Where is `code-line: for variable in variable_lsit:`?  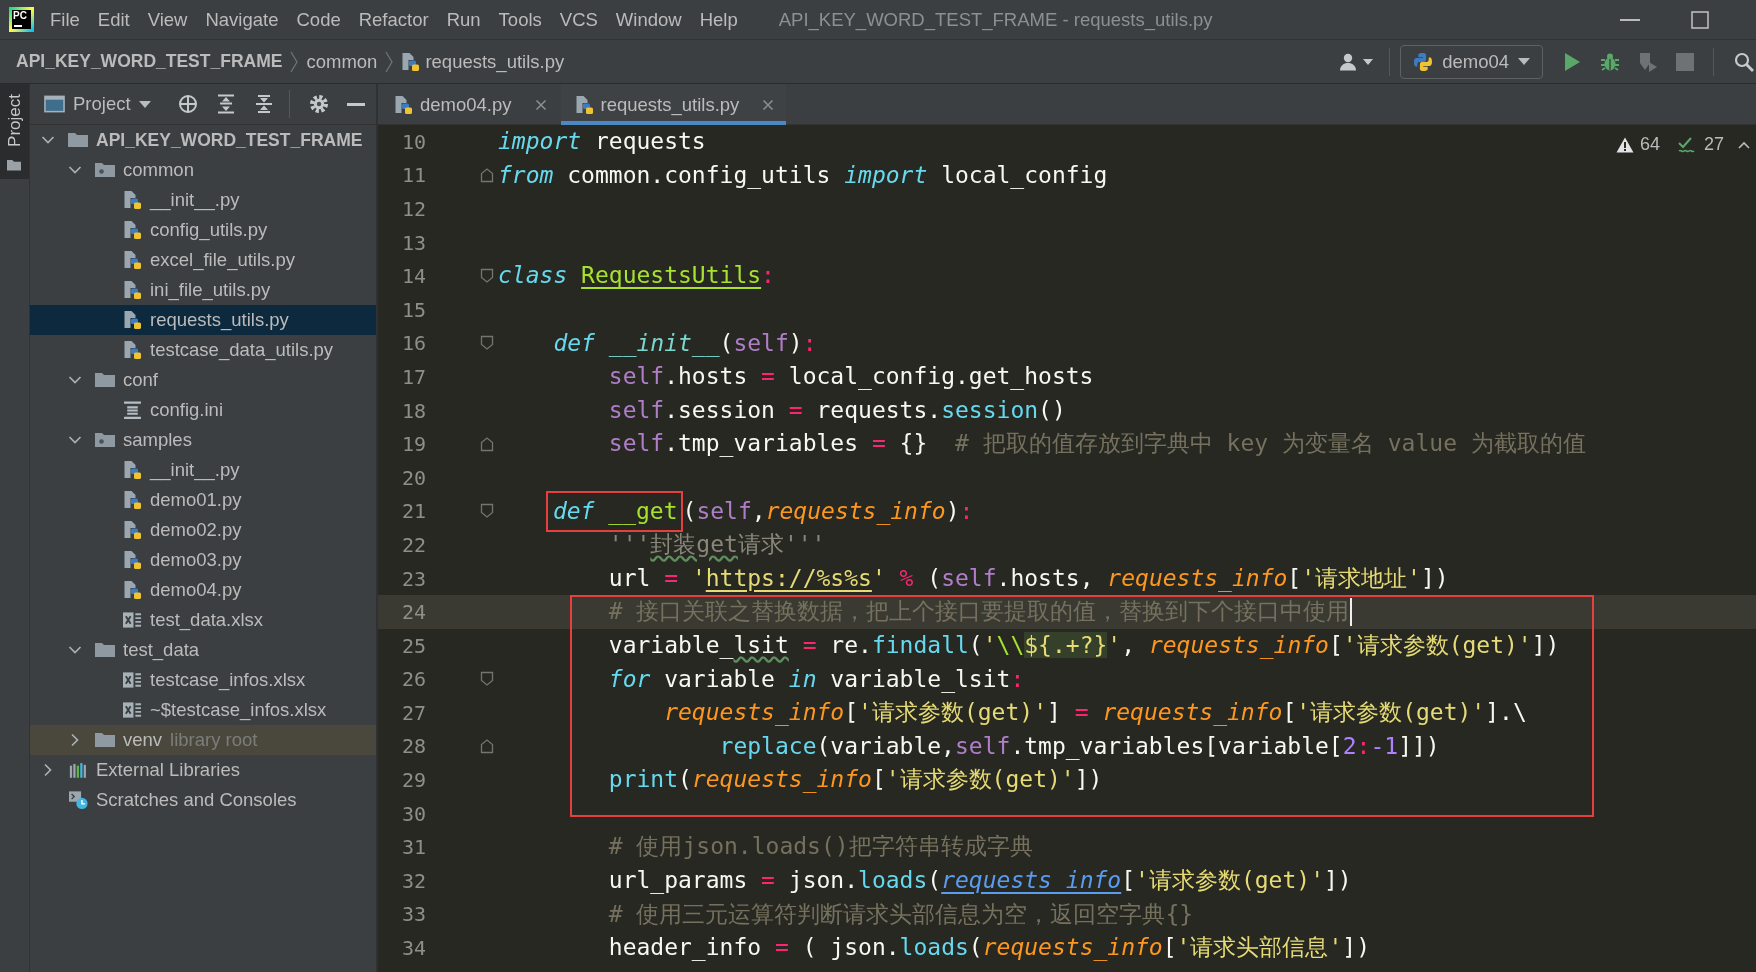
code-line: for variable in variable_lsit: is located at coordinates (816, 679).